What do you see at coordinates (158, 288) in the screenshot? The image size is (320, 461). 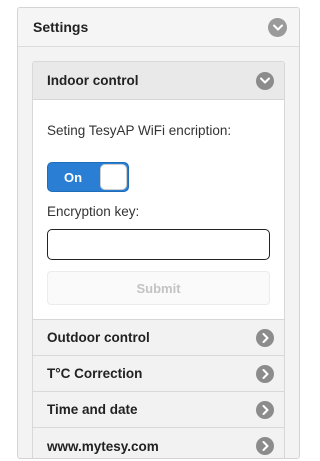 I see `submit-button: Submit` at bounding box center [158, 288].